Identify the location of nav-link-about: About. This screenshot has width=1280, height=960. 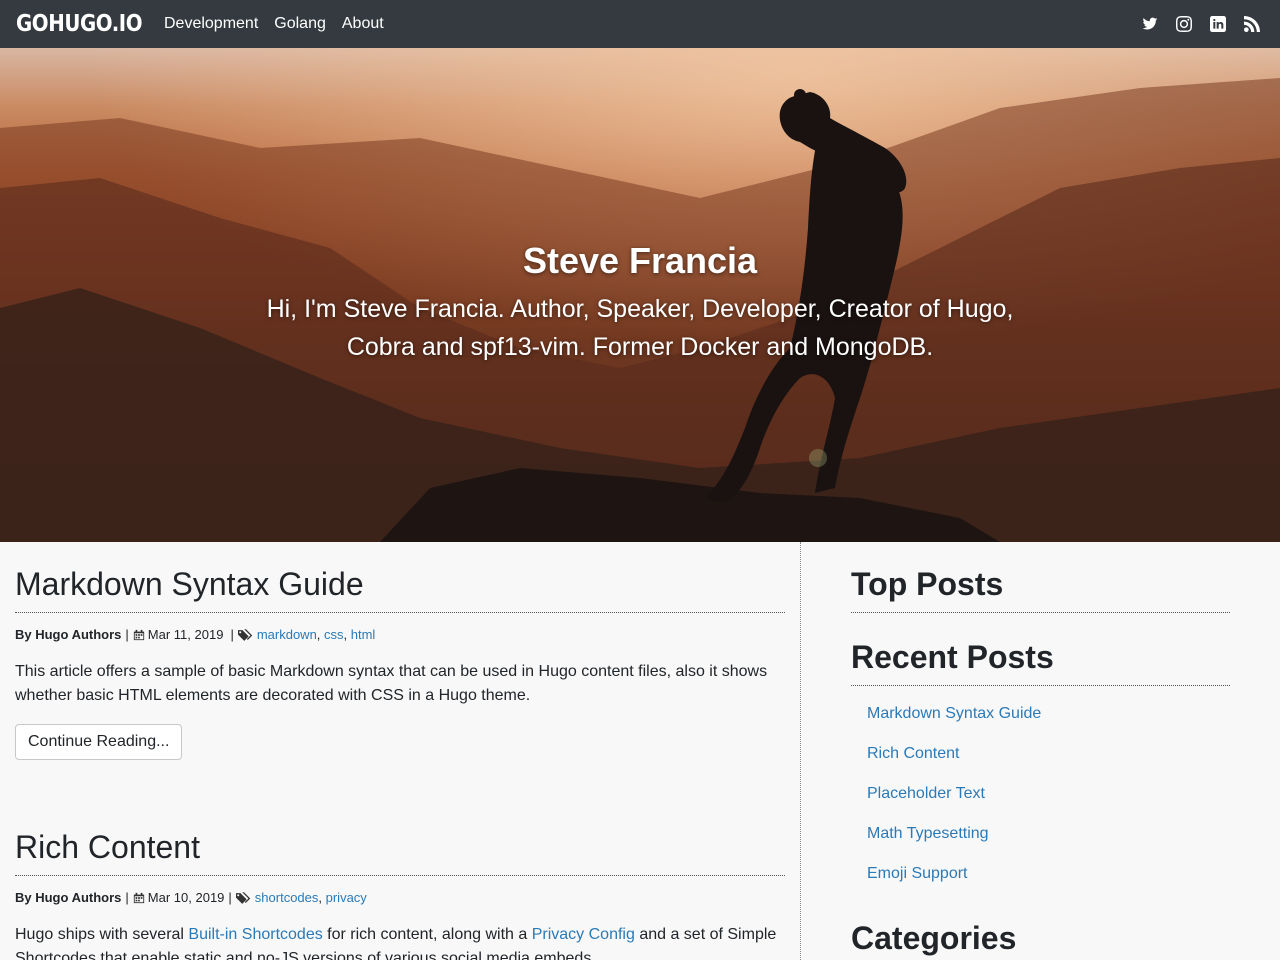
(363, 24).